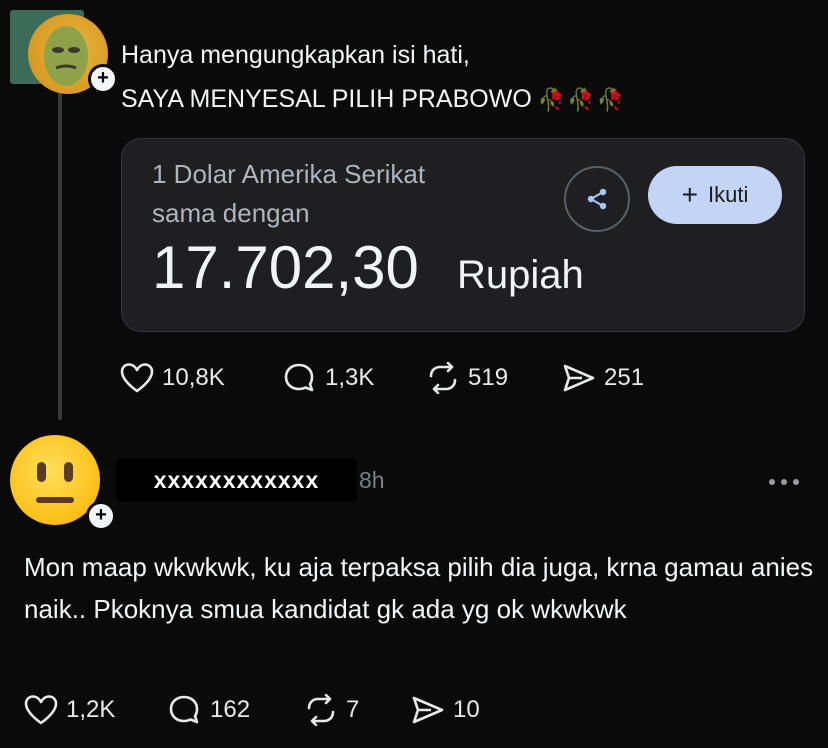 This screenshot has height=748, width=828. I want to click on avatar: +, so click(64, 52).